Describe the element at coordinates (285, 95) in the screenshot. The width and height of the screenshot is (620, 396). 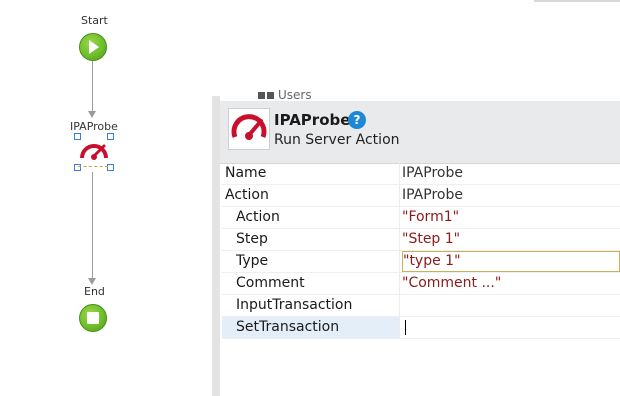
I see `background-tree-item: Users` at that location.